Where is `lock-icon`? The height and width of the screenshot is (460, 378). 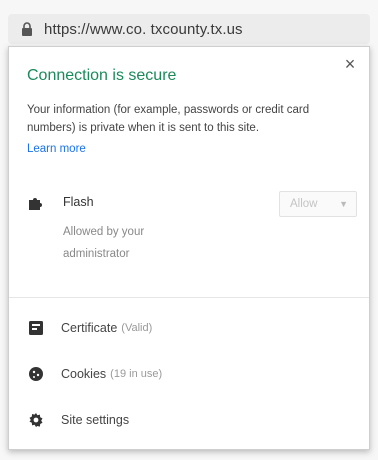
lock-icon is located at coordinates (27, 29).